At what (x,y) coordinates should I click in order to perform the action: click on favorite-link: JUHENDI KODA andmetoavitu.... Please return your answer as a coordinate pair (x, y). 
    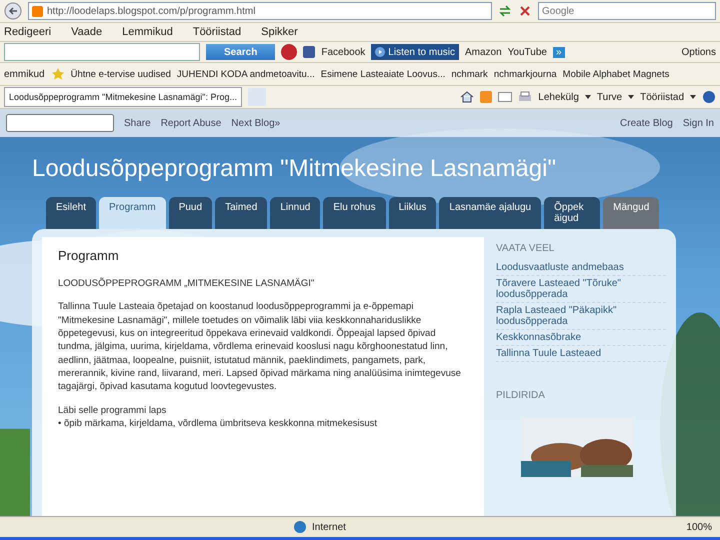
    Looking at the image, I should click on (245, 74).